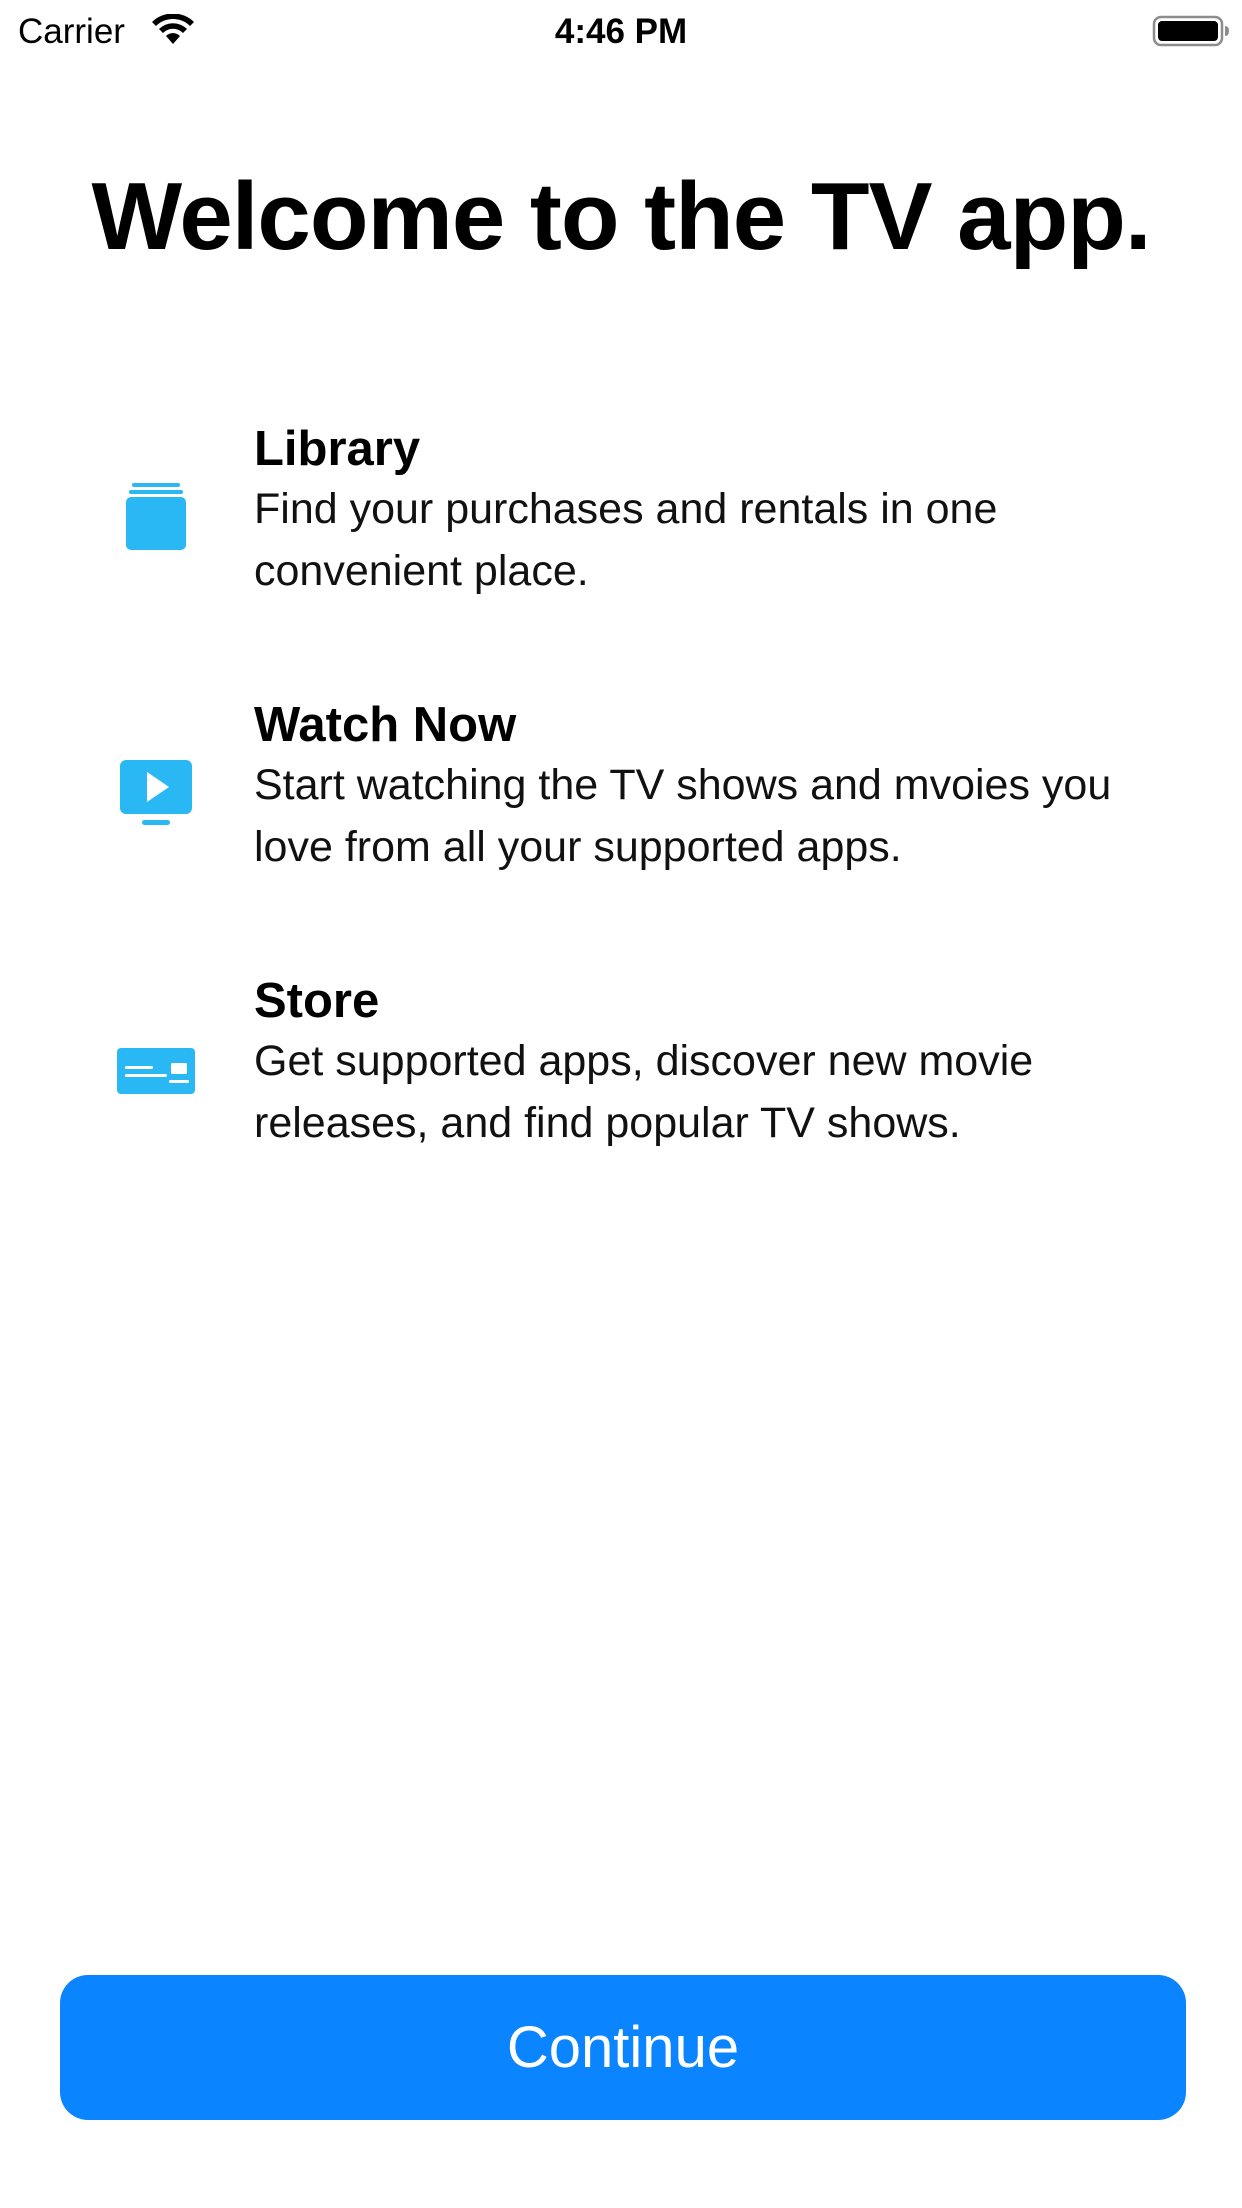  Describe the element at coordinates (156, 518) in the screenshot. I see `library-stack-icon` at that location.